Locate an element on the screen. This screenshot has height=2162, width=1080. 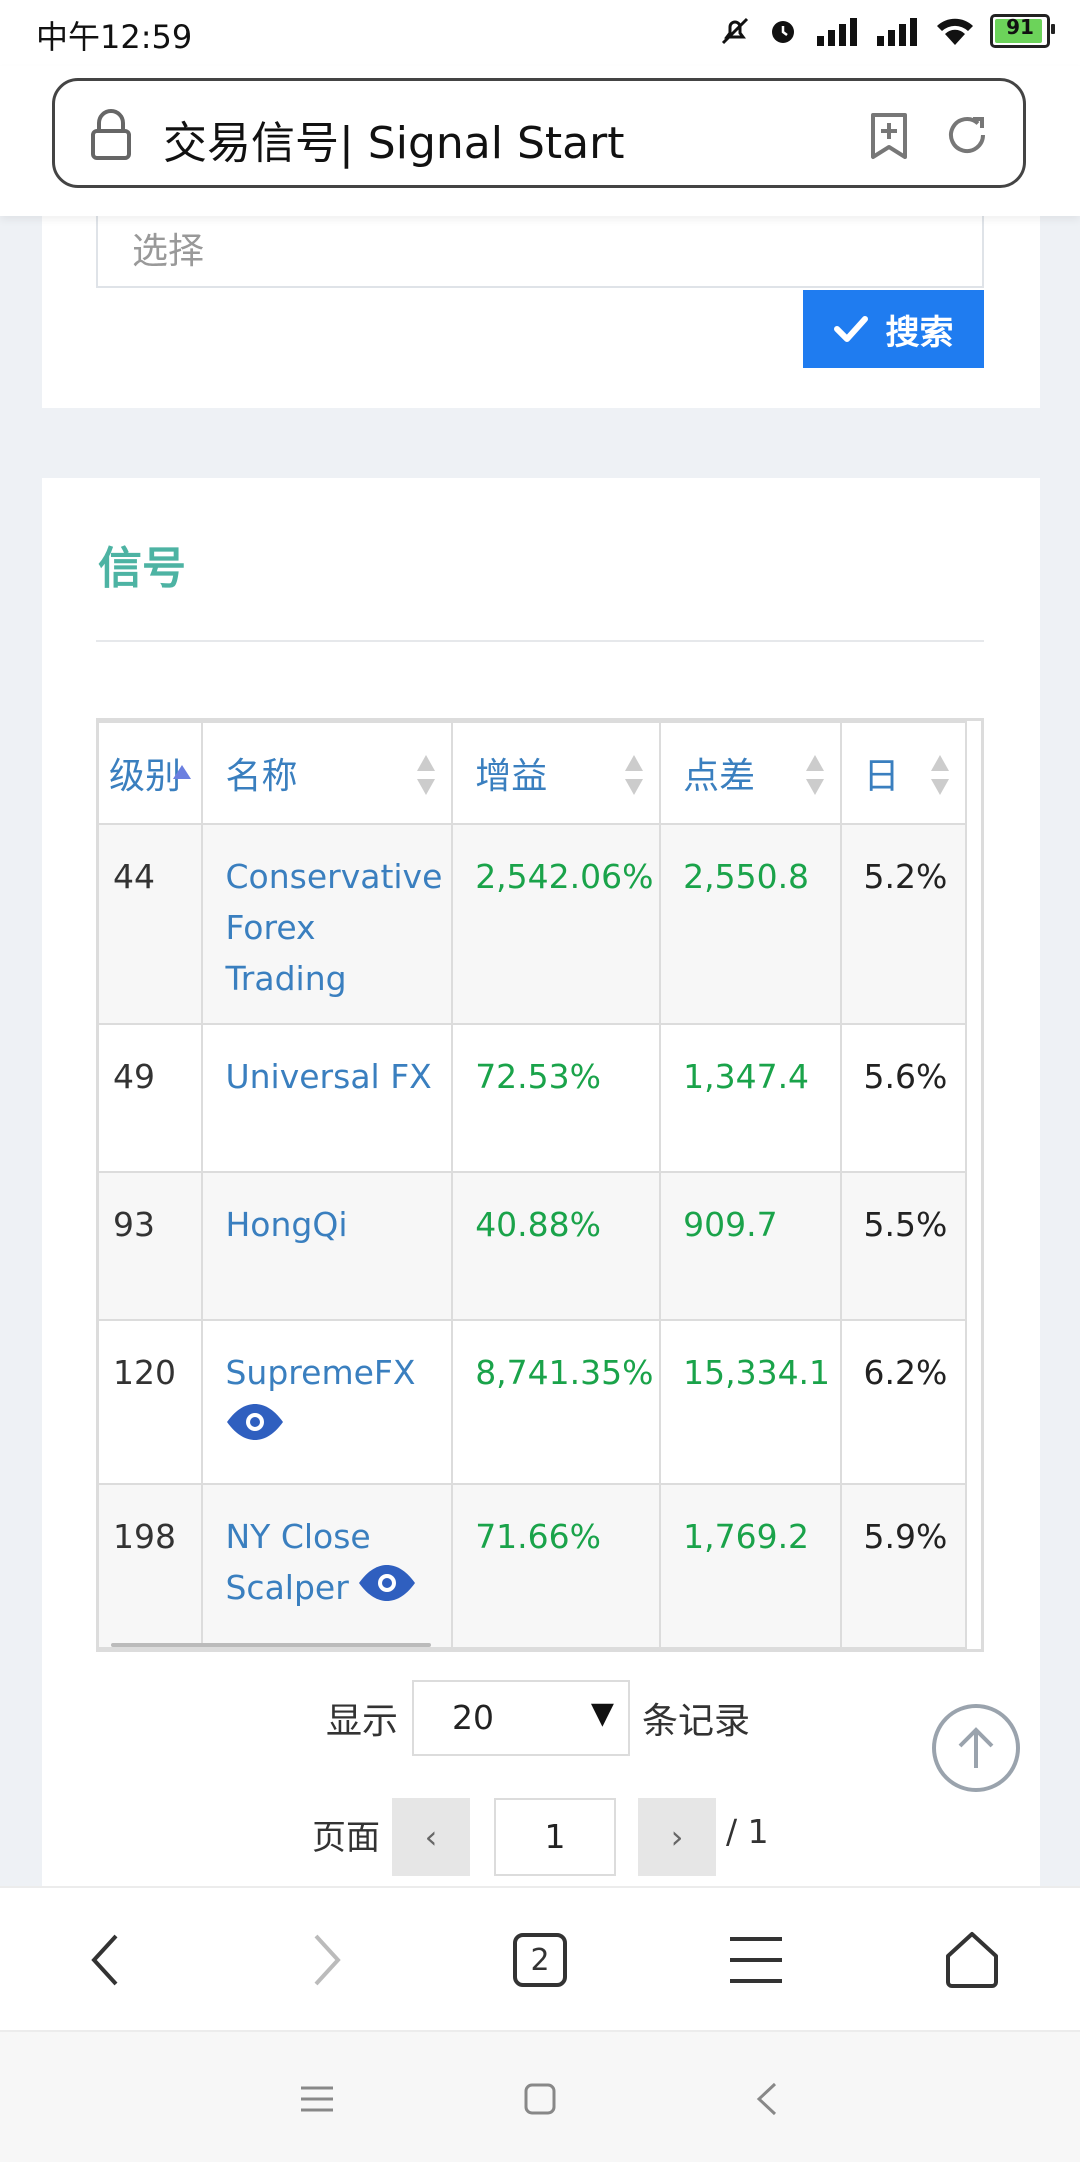
chevron-right-icon is located at coordinates (327, 1960).